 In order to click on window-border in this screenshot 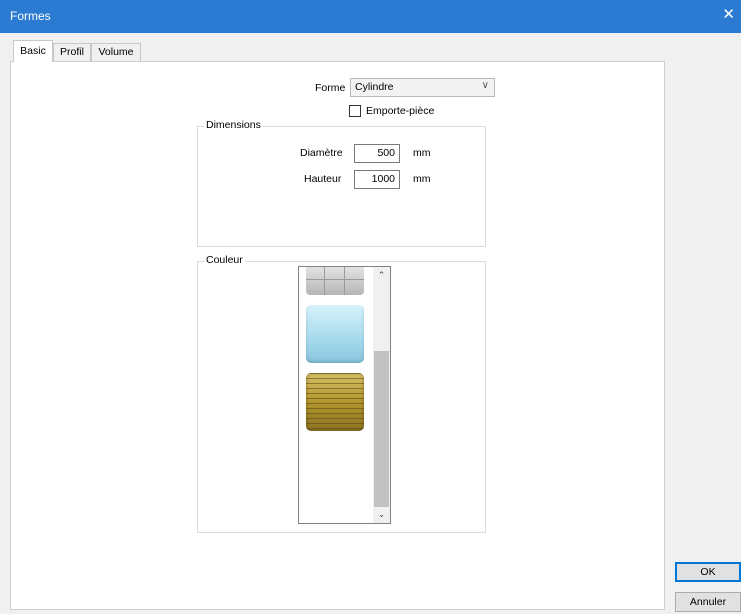, I will do `click(4, 323)`.